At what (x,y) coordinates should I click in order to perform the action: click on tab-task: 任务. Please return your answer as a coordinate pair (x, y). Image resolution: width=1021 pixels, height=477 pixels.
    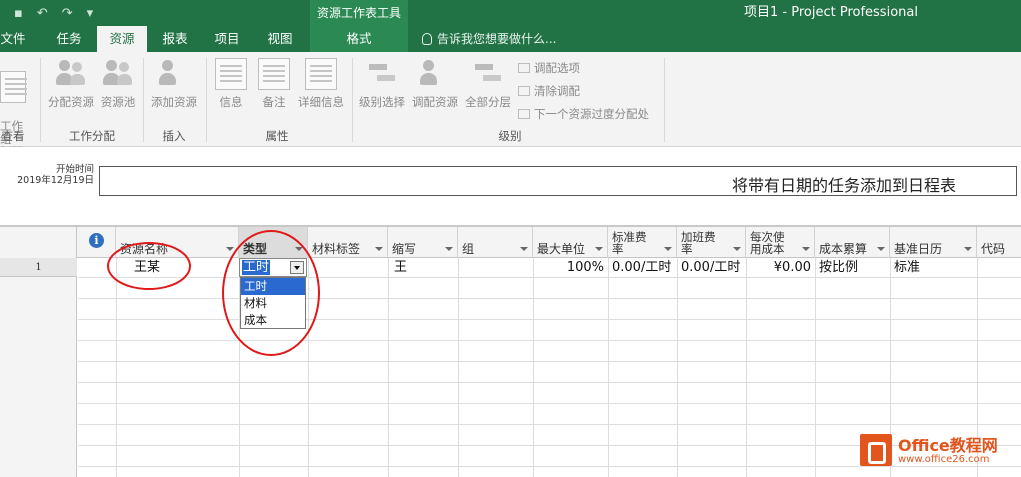
    Looking at the image, I should click on (69, 39).